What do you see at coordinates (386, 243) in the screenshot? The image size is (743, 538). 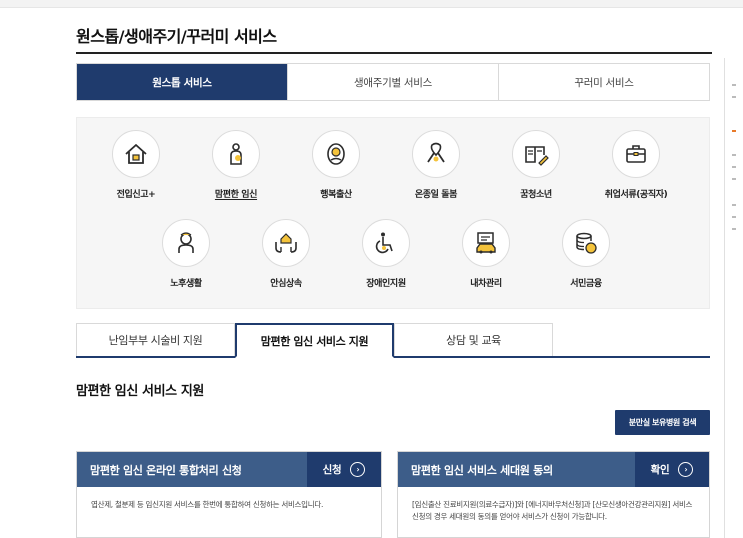 I see `wheelchair-icon` at bounding box center [386, 243].